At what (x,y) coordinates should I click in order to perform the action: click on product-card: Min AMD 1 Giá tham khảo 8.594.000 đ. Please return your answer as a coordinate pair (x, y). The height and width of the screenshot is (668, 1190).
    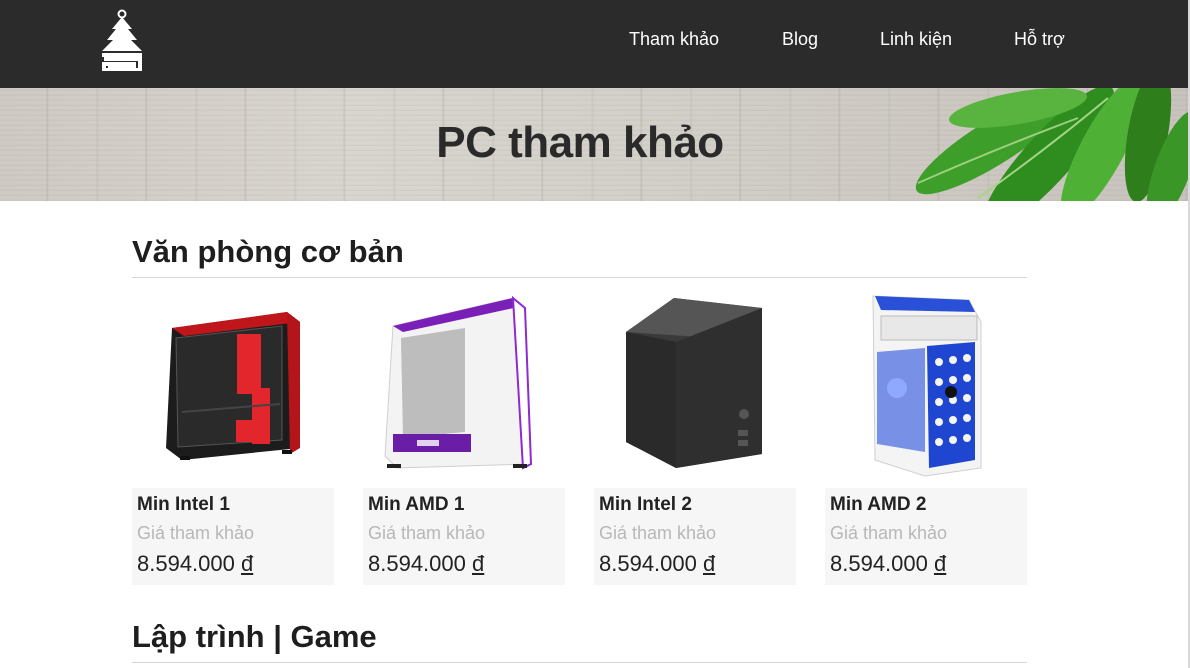
    Looking at the image, I should click on (464, 438).